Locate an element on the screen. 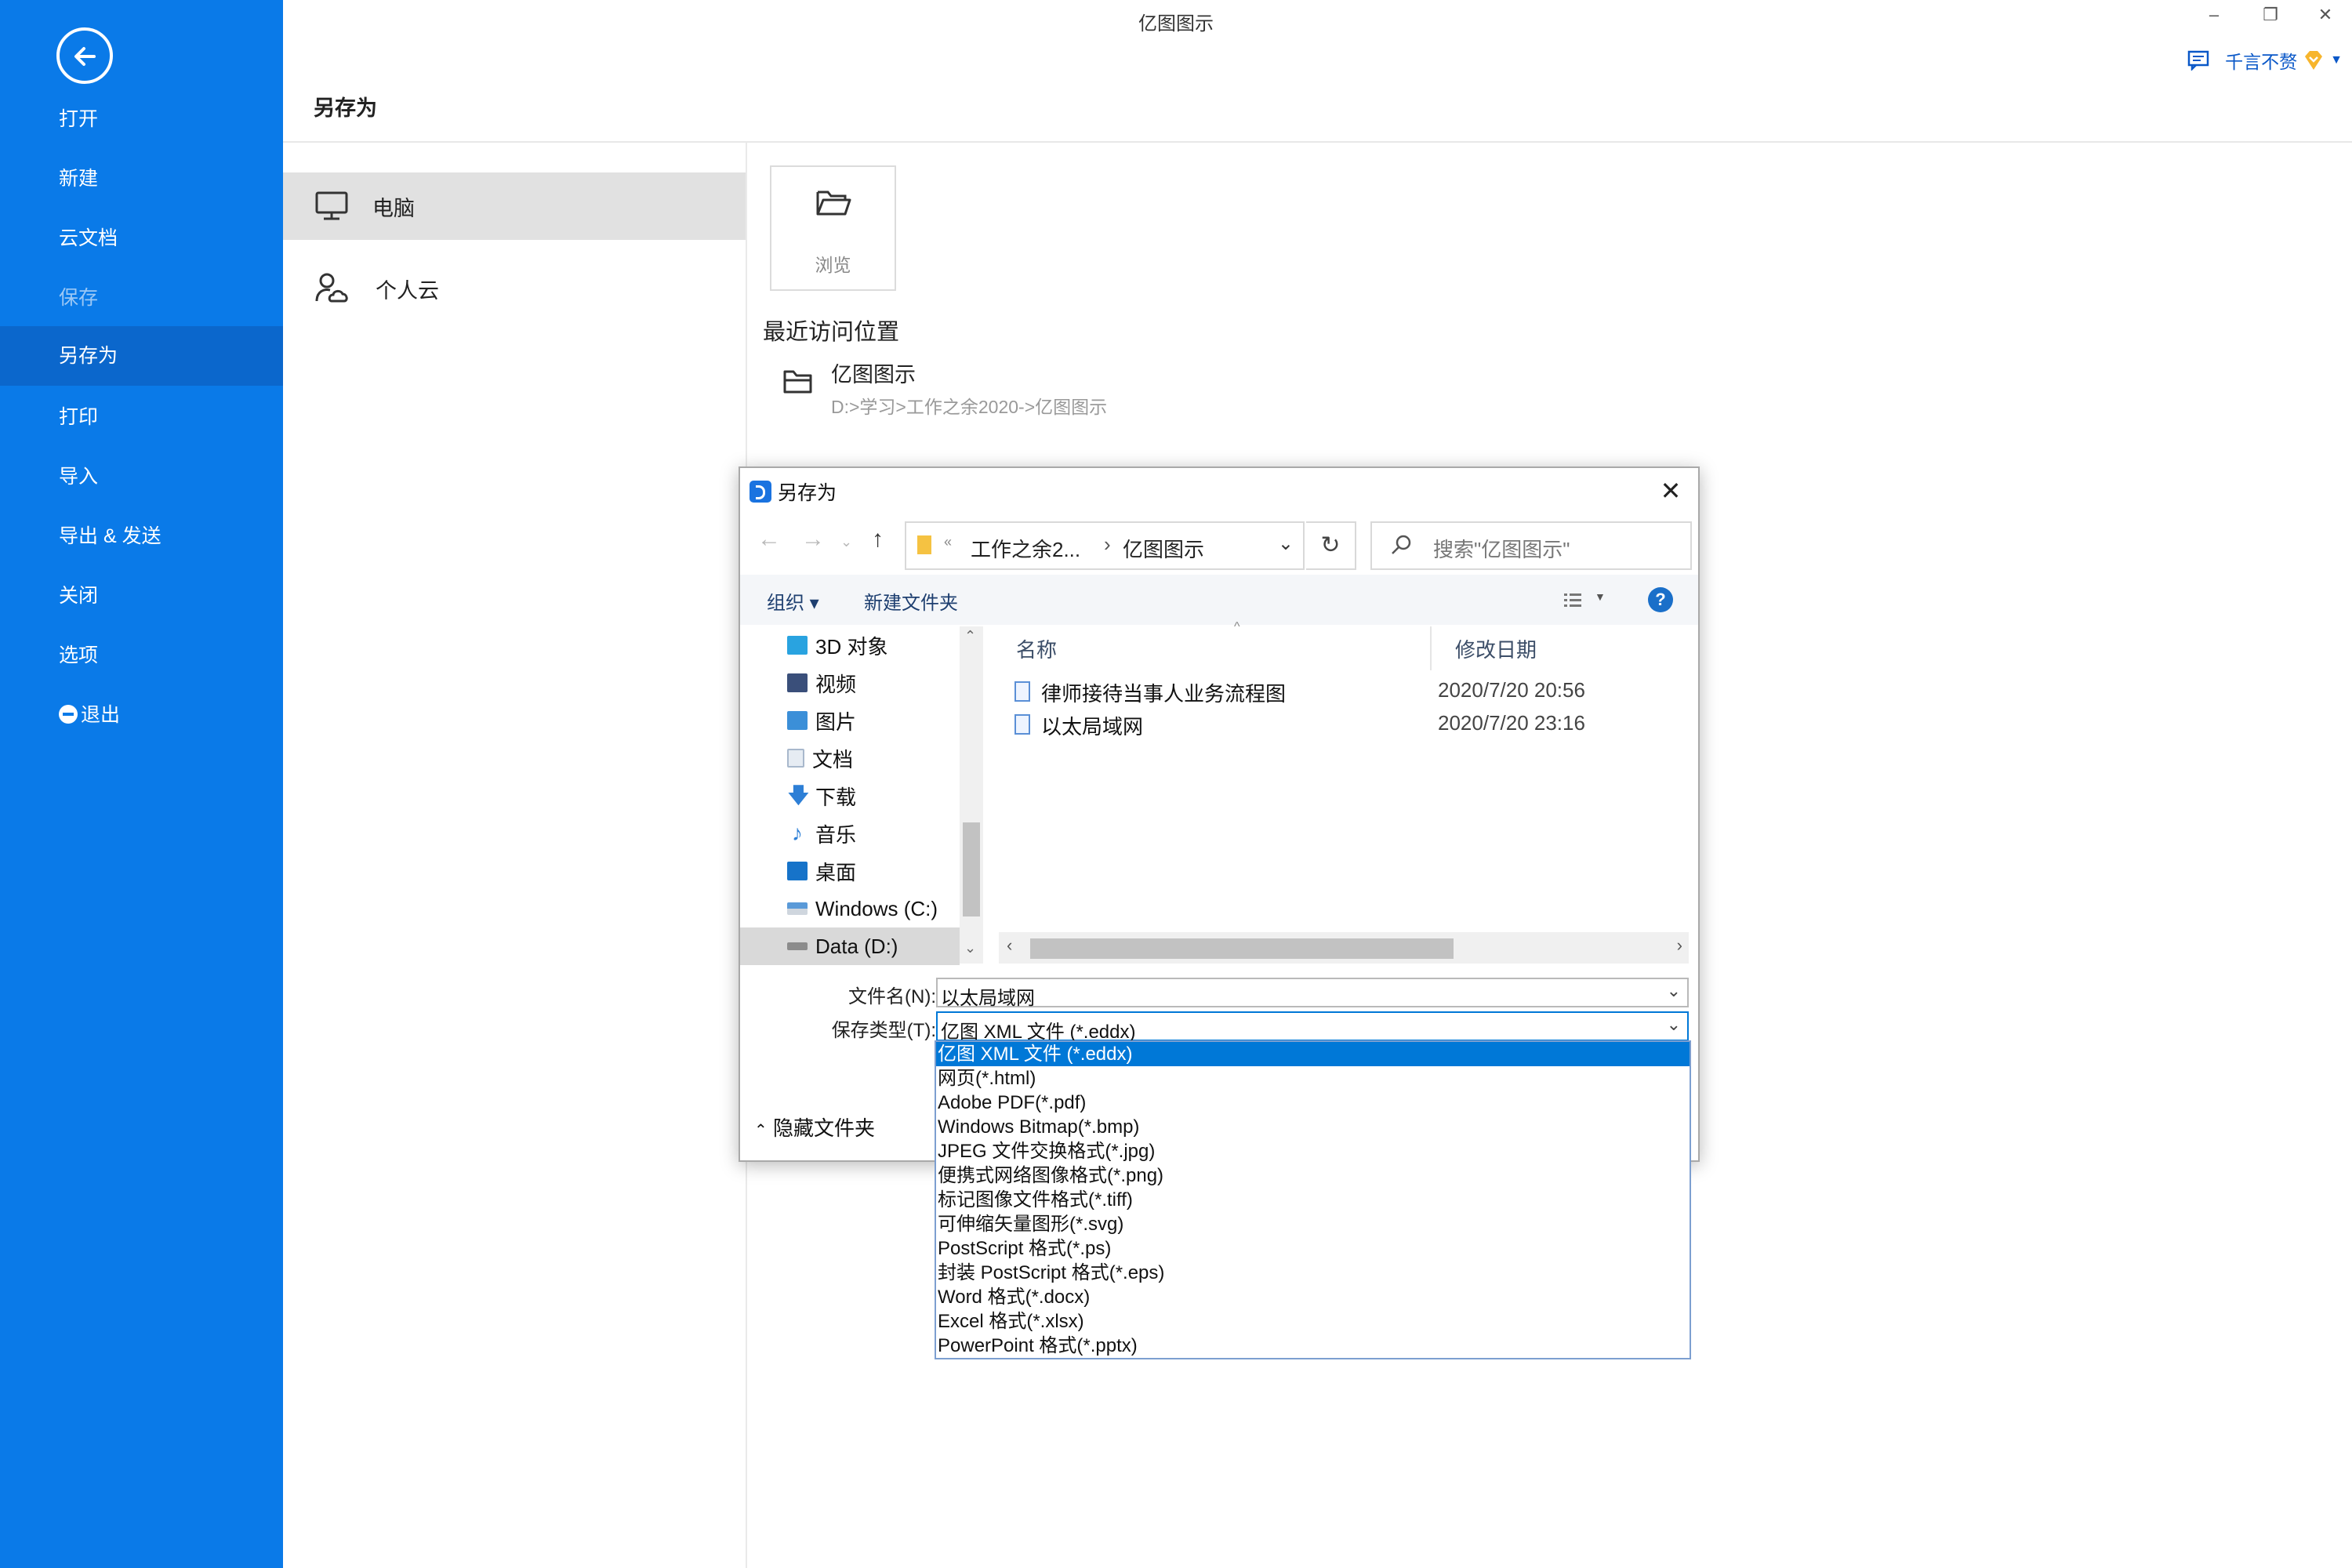 This screenshot has width=2352, height=1568. tree-item-3d-objects: 3D 对象 is located at coordinates (850, 645).